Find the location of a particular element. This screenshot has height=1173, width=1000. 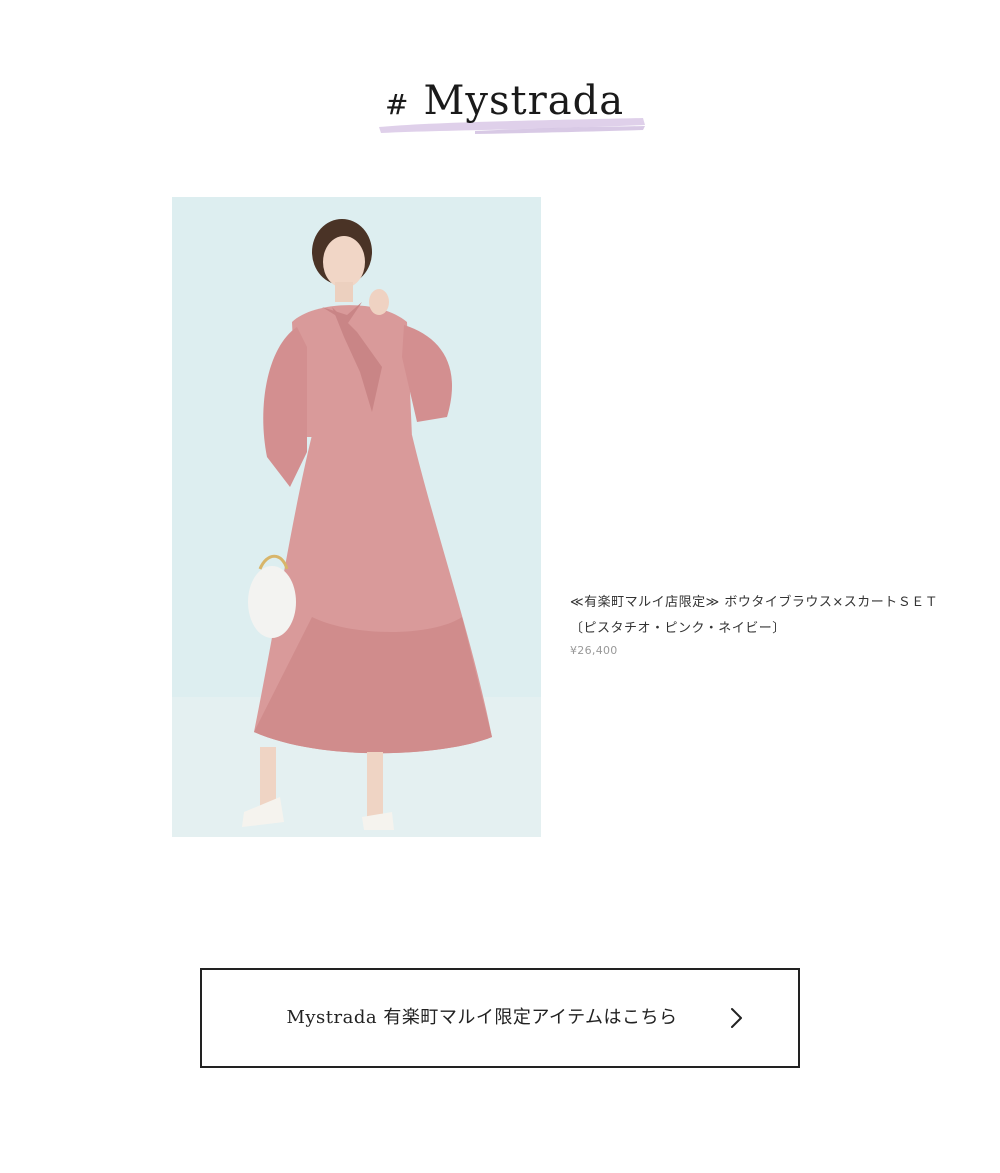

product-name-line-1: ≪有楽町マルイ店限定≫ ボウタイブラウス×スカートＳＥＴ is located at coordinates (754, 602).